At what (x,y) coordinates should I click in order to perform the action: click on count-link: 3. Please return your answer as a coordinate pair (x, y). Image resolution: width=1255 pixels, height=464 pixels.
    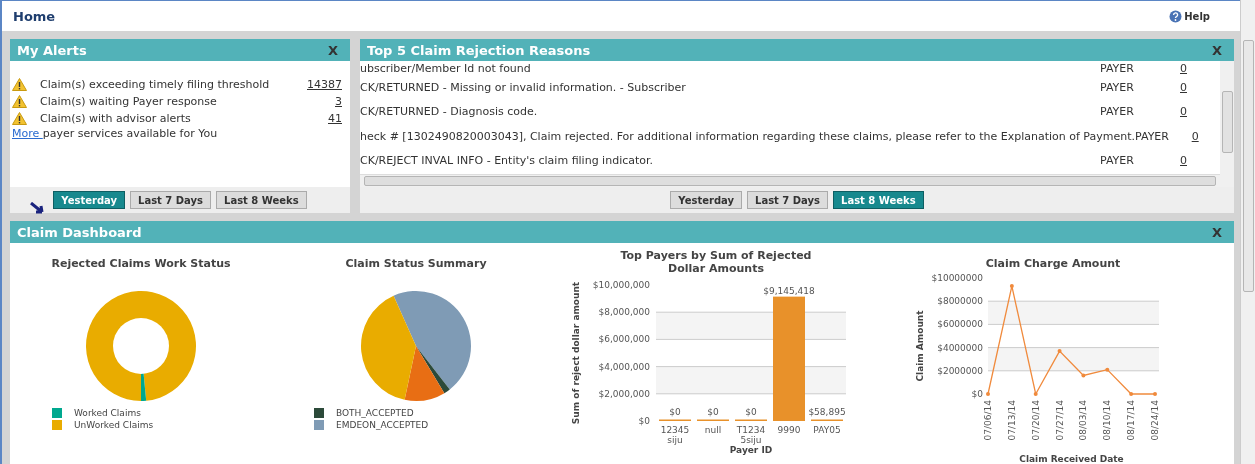
    Looking at the image, I should click on (338, 101).